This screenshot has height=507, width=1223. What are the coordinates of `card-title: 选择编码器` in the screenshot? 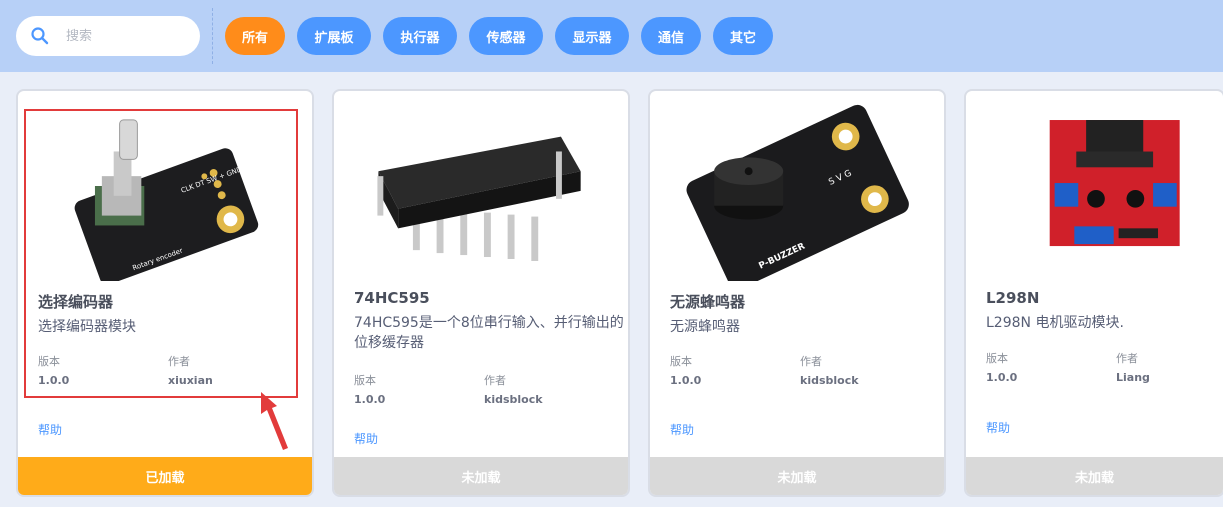 It's located at (76, 302).